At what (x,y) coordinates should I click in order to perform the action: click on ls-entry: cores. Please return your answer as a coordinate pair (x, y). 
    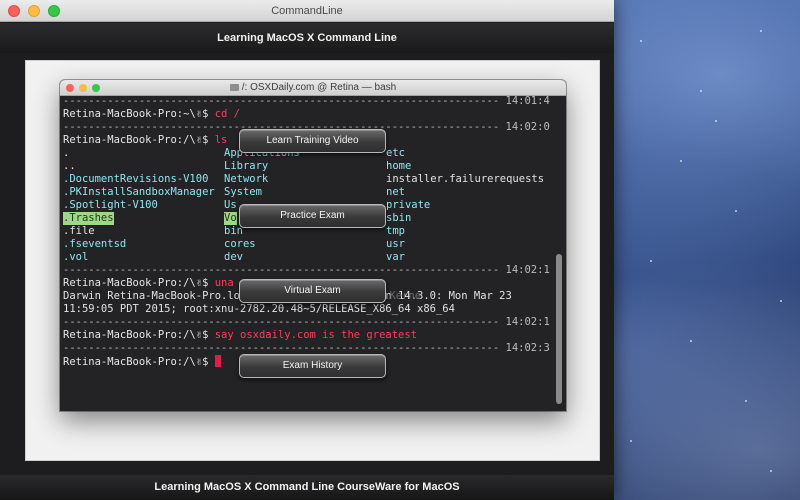
    Looking at the image, I should click on (240, 244).